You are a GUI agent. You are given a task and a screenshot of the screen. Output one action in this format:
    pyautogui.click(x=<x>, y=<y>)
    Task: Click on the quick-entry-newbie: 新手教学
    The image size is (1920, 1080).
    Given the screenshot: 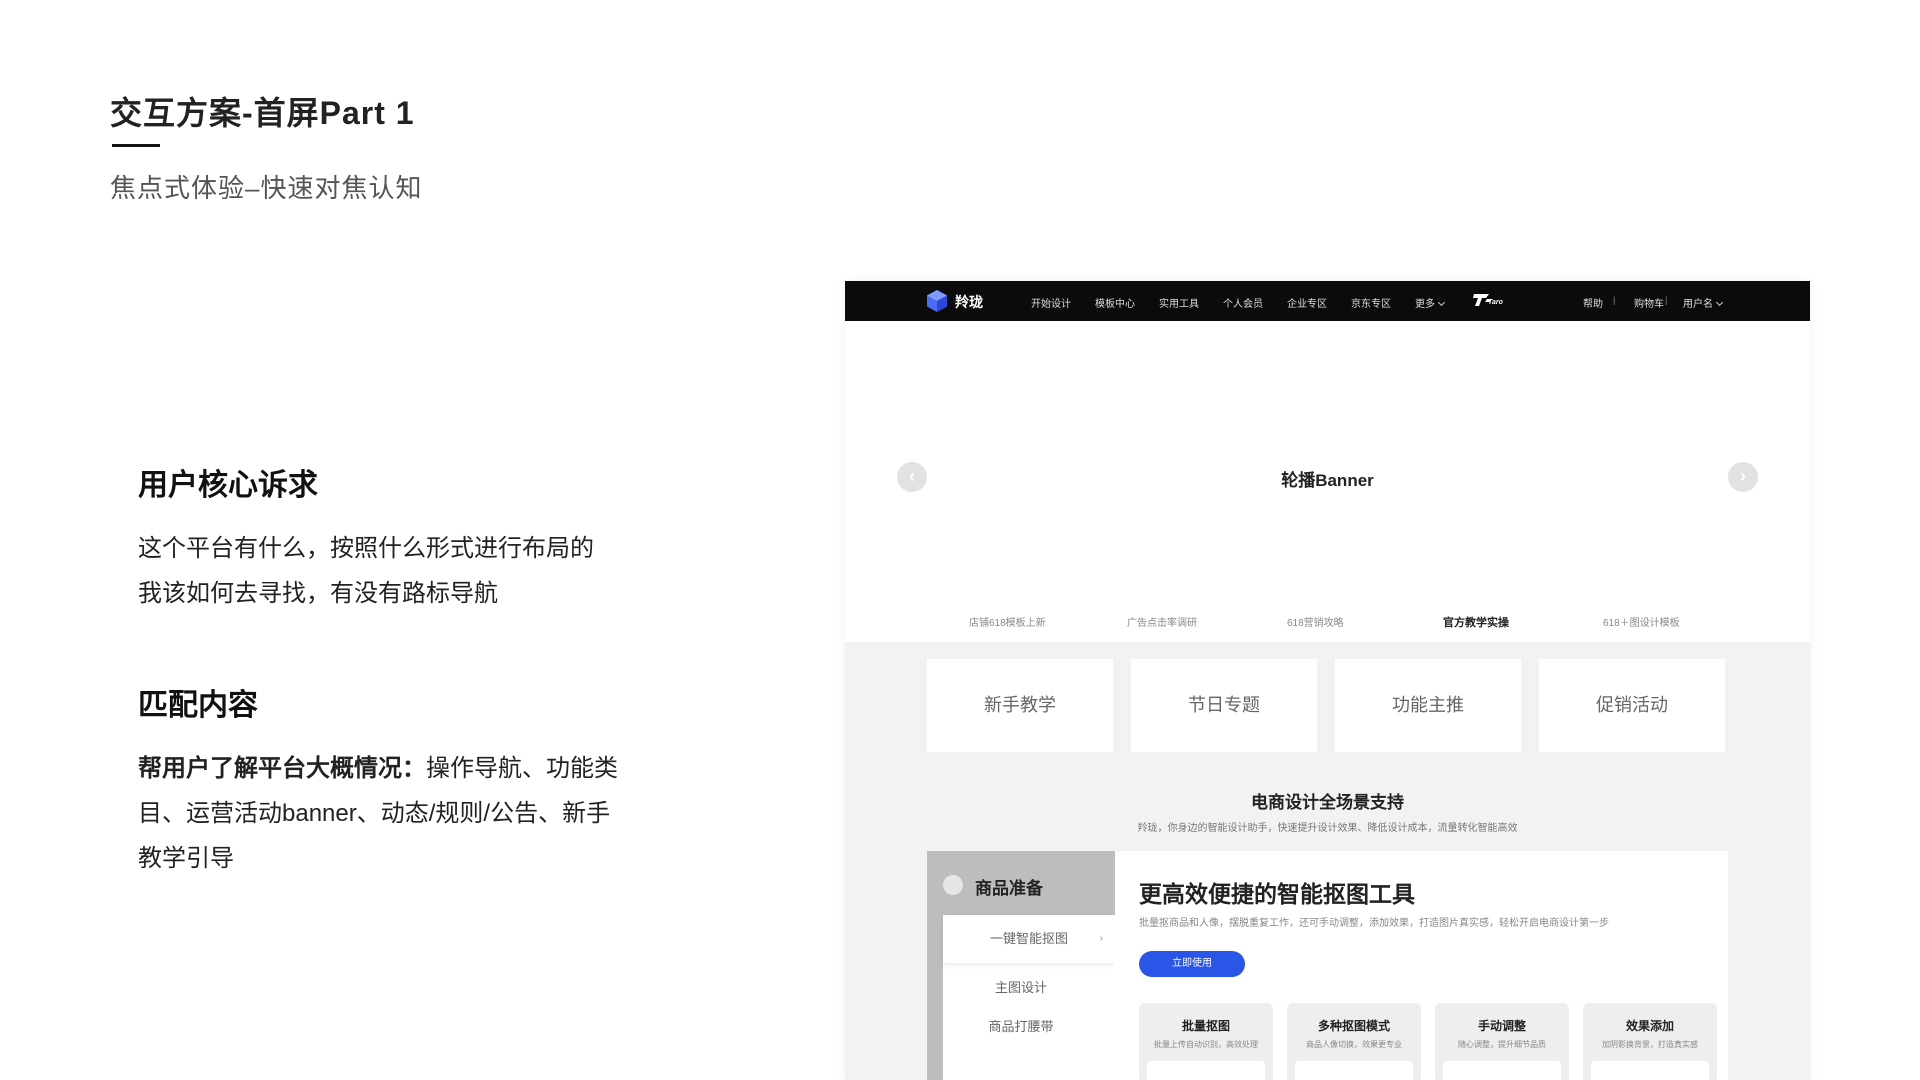 What is the action you would take?
    pyautogui.click(x=1020, y=705)
    